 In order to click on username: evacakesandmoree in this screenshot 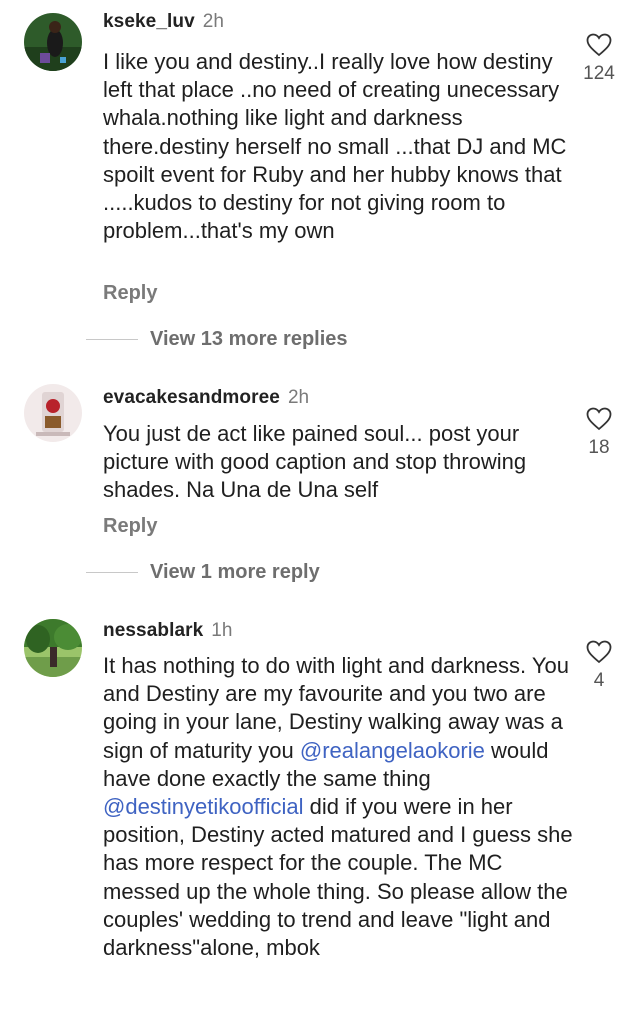, I will do `click(191, 397)`.